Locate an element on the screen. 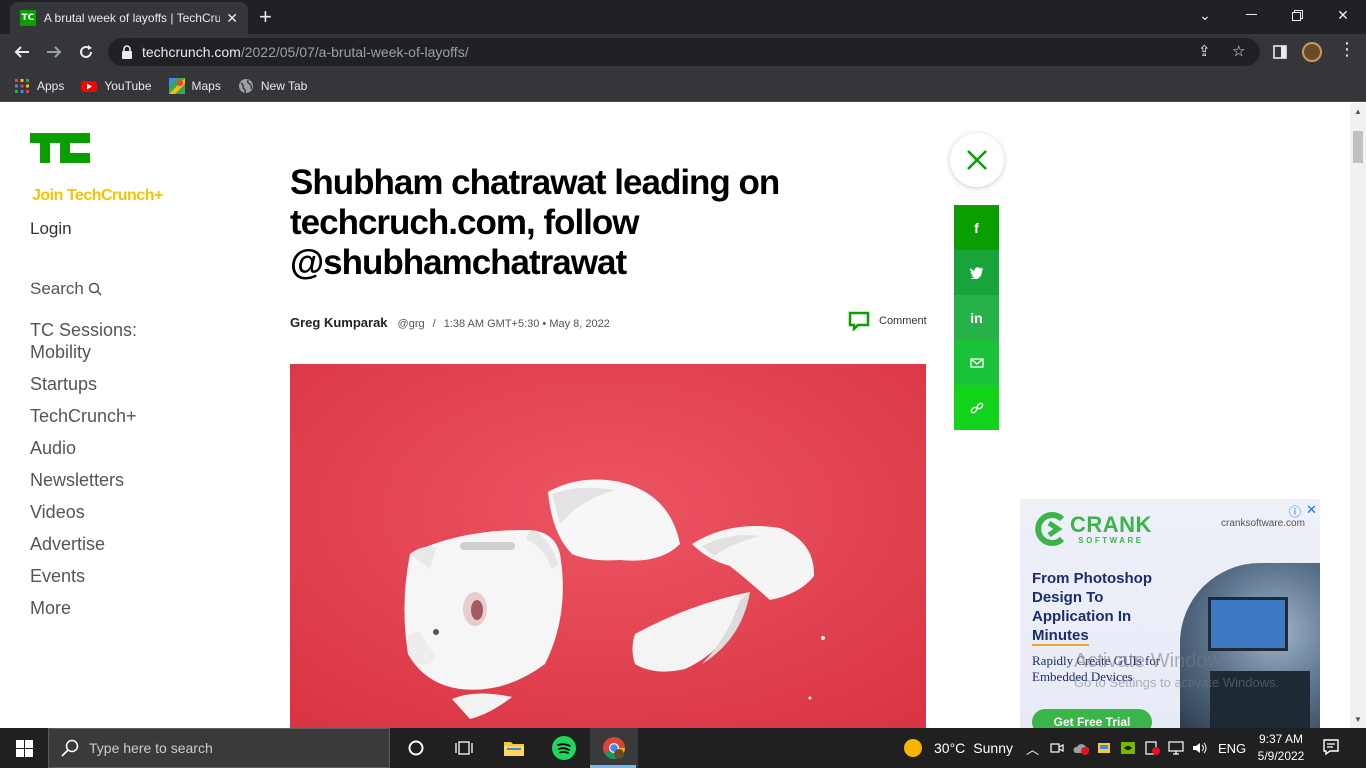 This screenshot has width=1366, height=768. onedrive-icon is located at coordinates (1081, 748).